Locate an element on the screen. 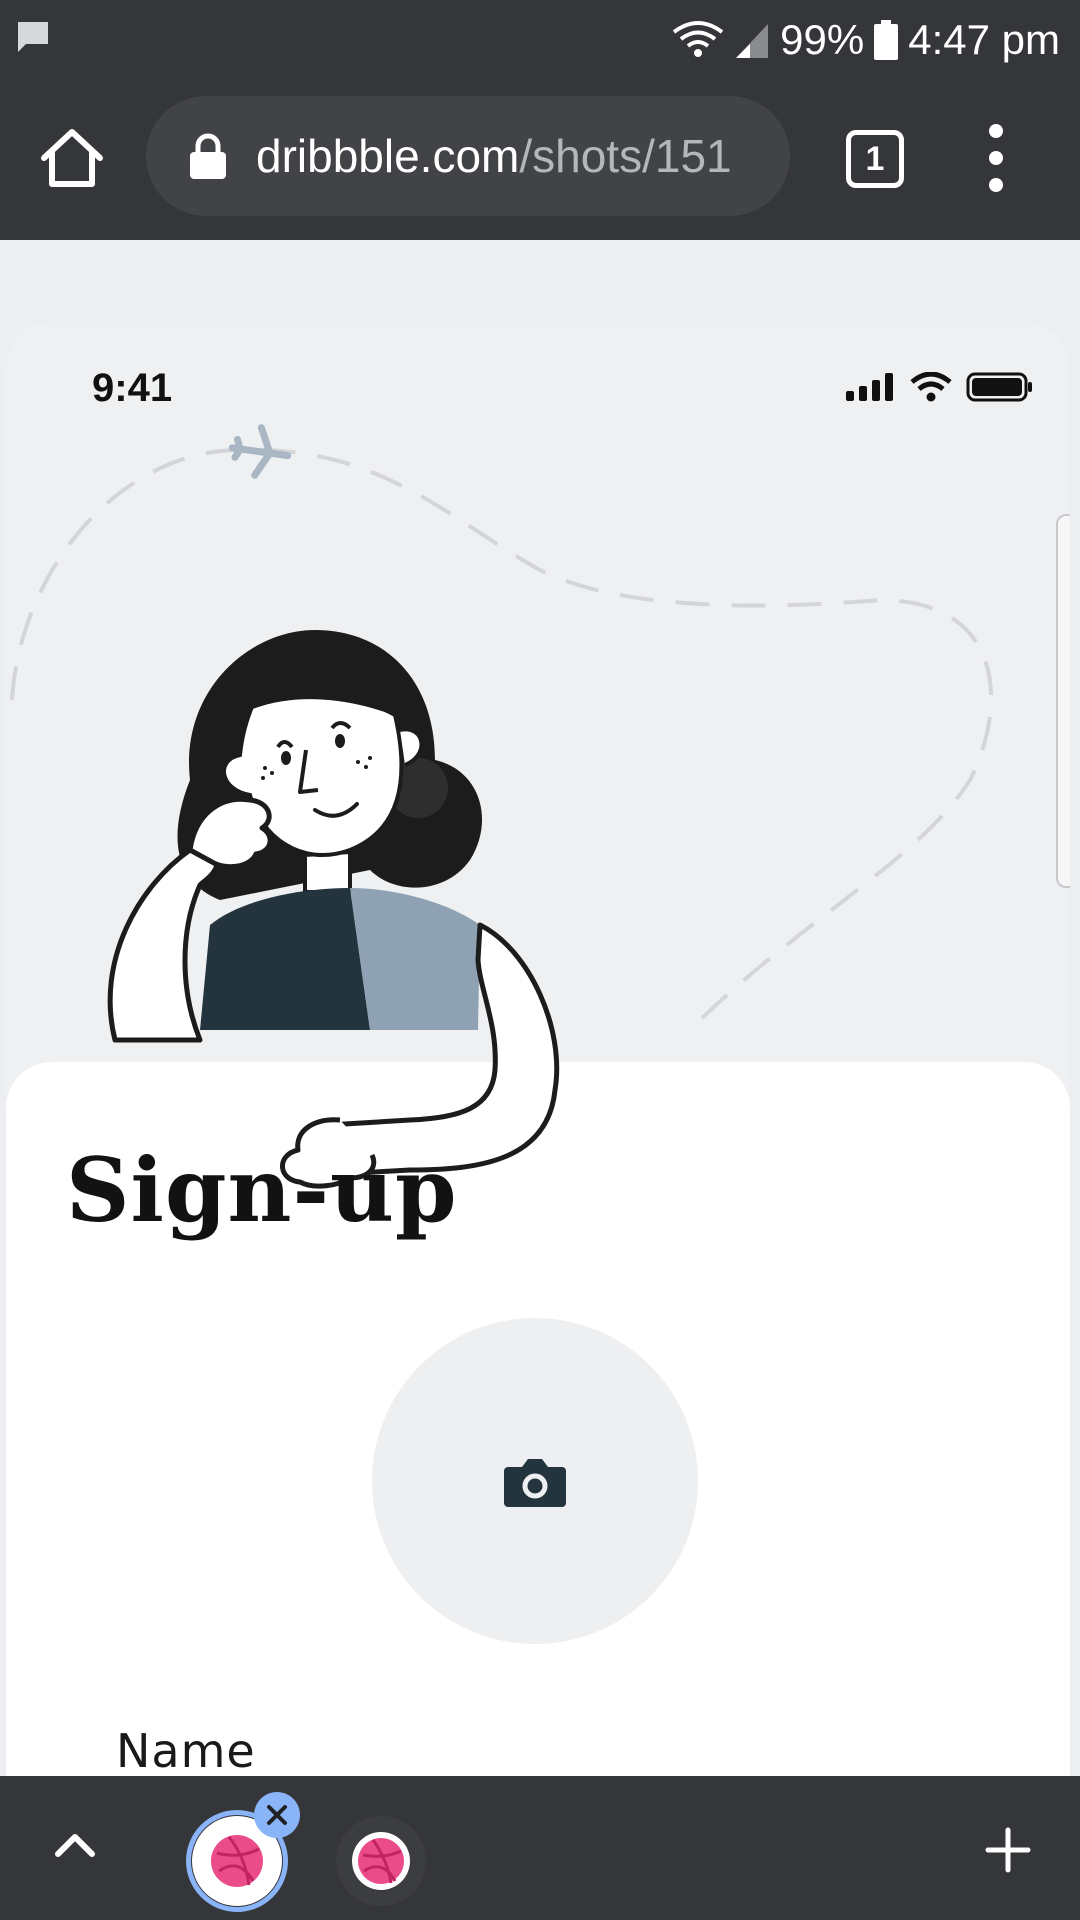  name-field-label: Name is located at coordinates (186, 1750).